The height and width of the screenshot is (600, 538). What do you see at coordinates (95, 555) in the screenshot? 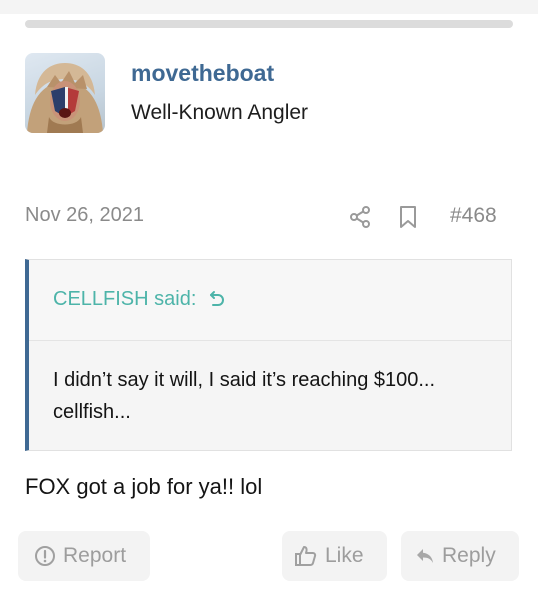
I see `report-label: Report` at bounding box center [95, 555].